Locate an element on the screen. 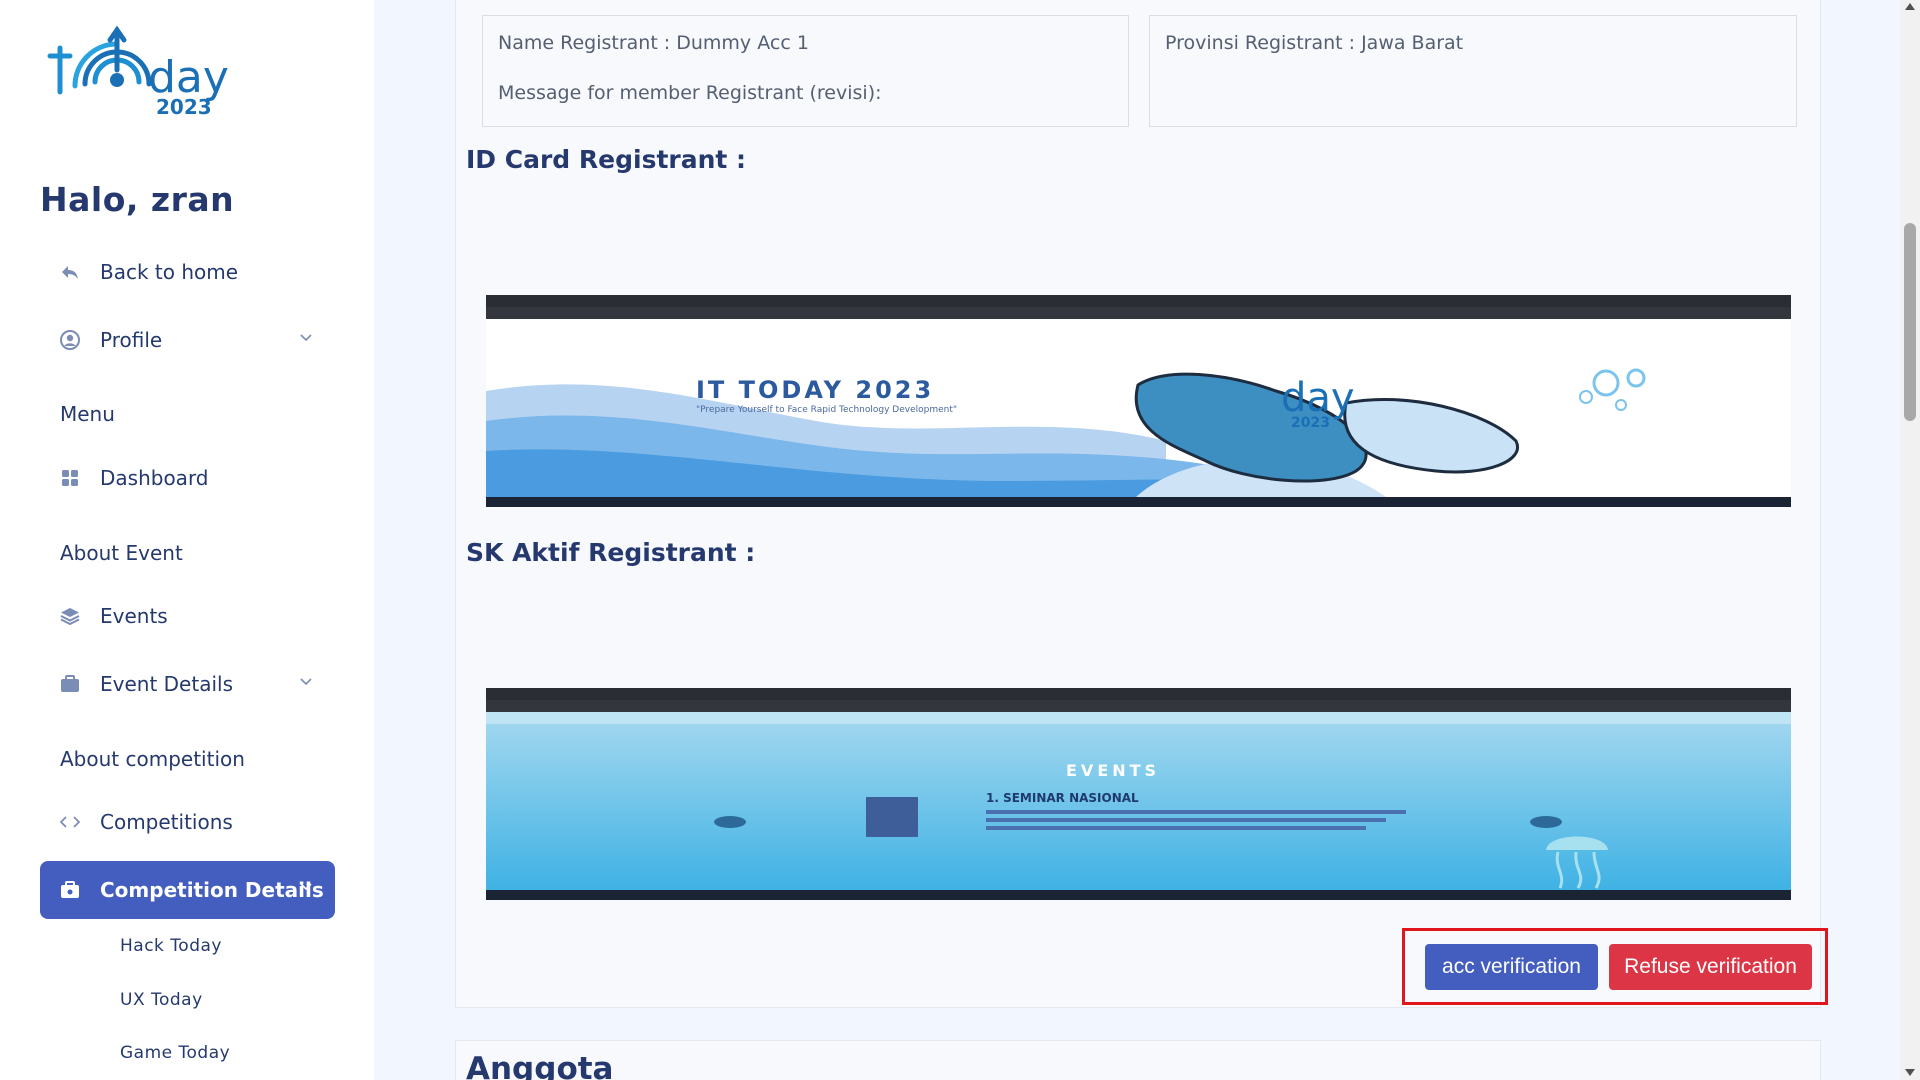 The image size is (1920, 1080). sk-image-heading: EVENTS is located at coordinates (1113, 770).